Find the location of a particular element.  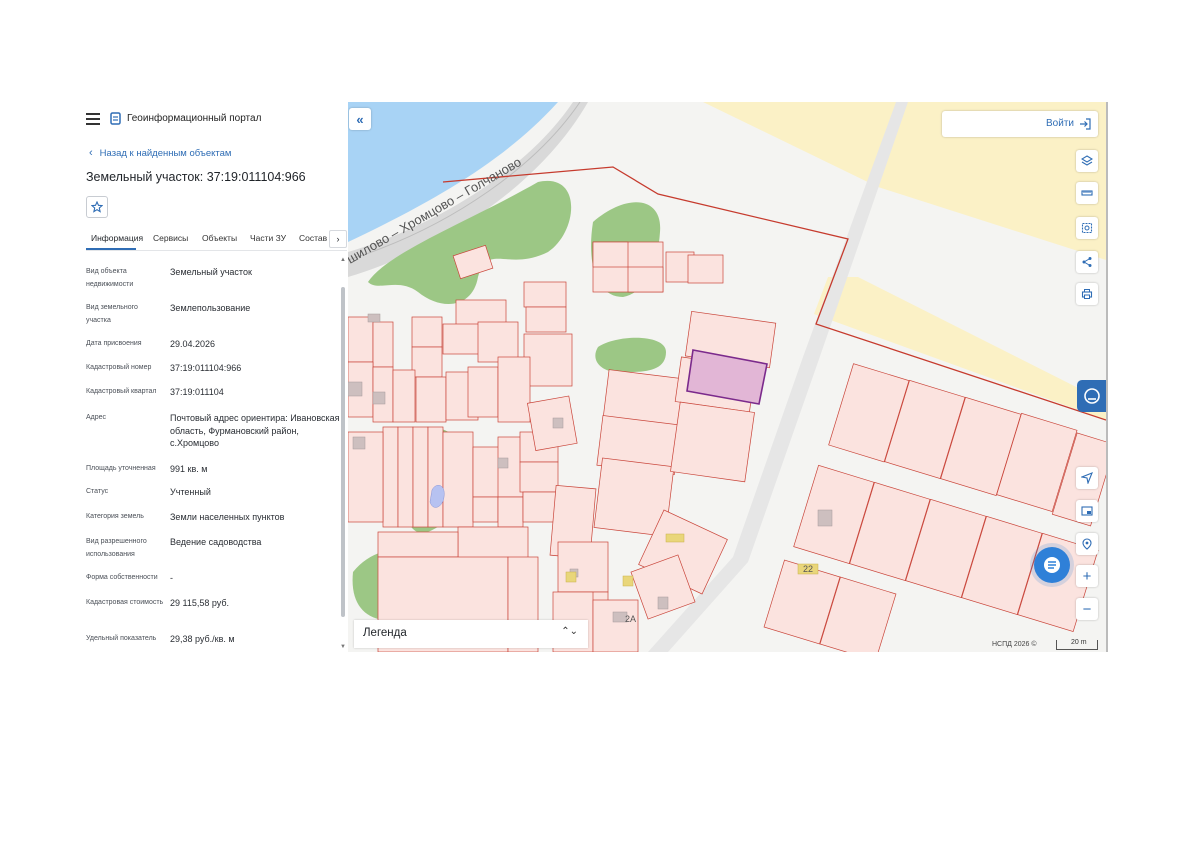

expand-collapse-icon: ⌃⌄ is located at coordinates (569, 631).